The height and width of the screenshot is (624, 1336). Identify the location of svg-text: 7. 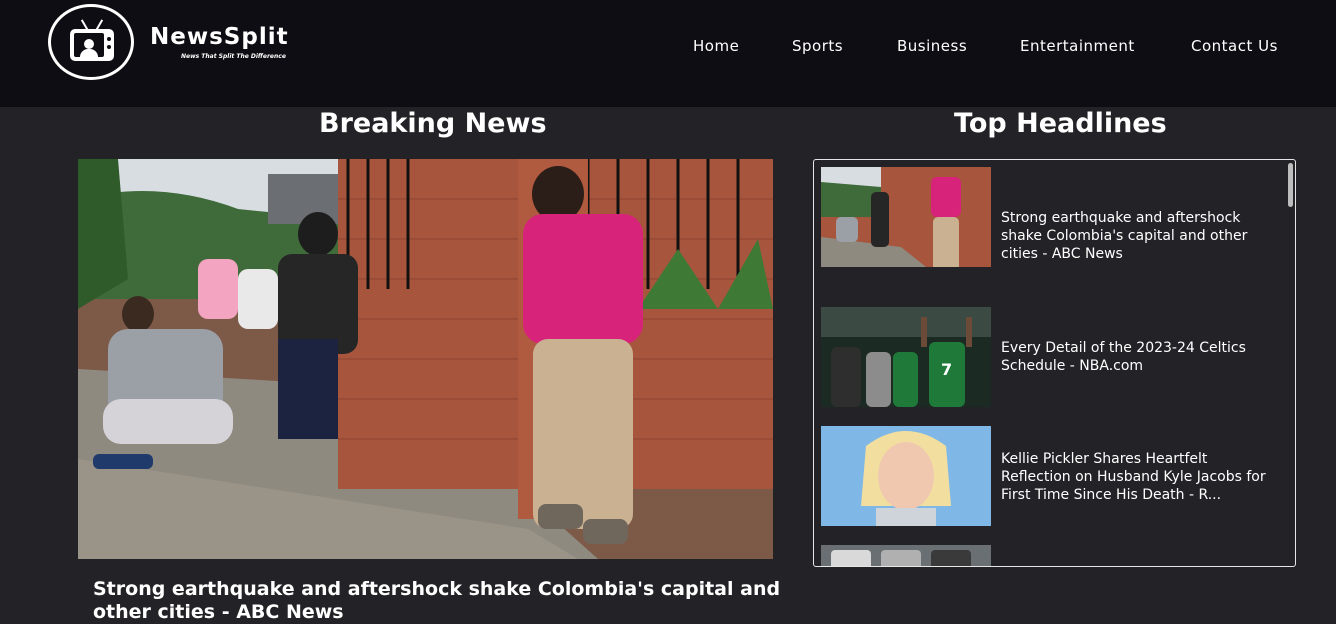
(946, 369).